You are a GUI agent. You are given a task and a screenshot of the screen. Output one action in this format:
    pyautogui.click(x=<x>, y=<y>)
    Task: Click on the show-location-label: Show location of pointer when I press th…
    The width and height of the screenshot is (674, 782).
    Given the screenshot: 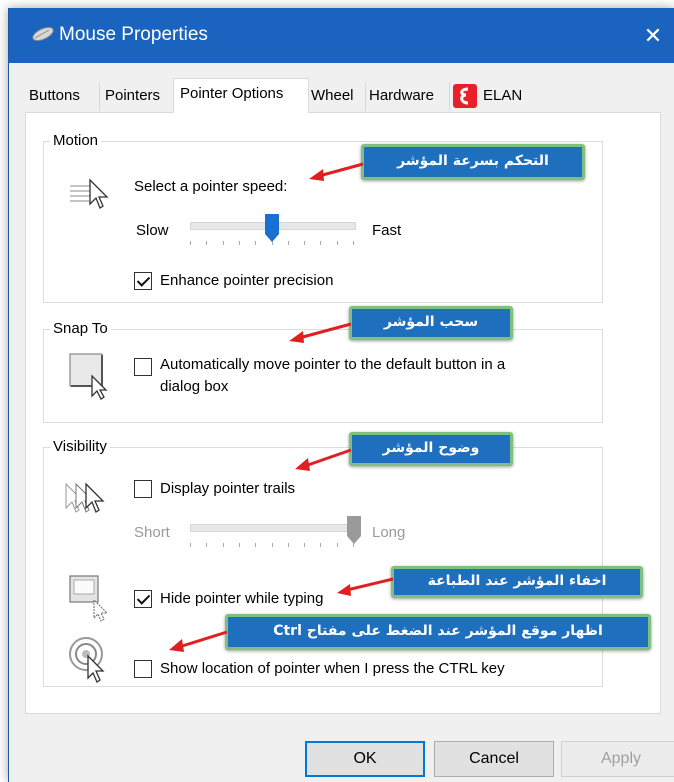 What is the action you would take?
    pyautogui.click(x=332, y=668)
    